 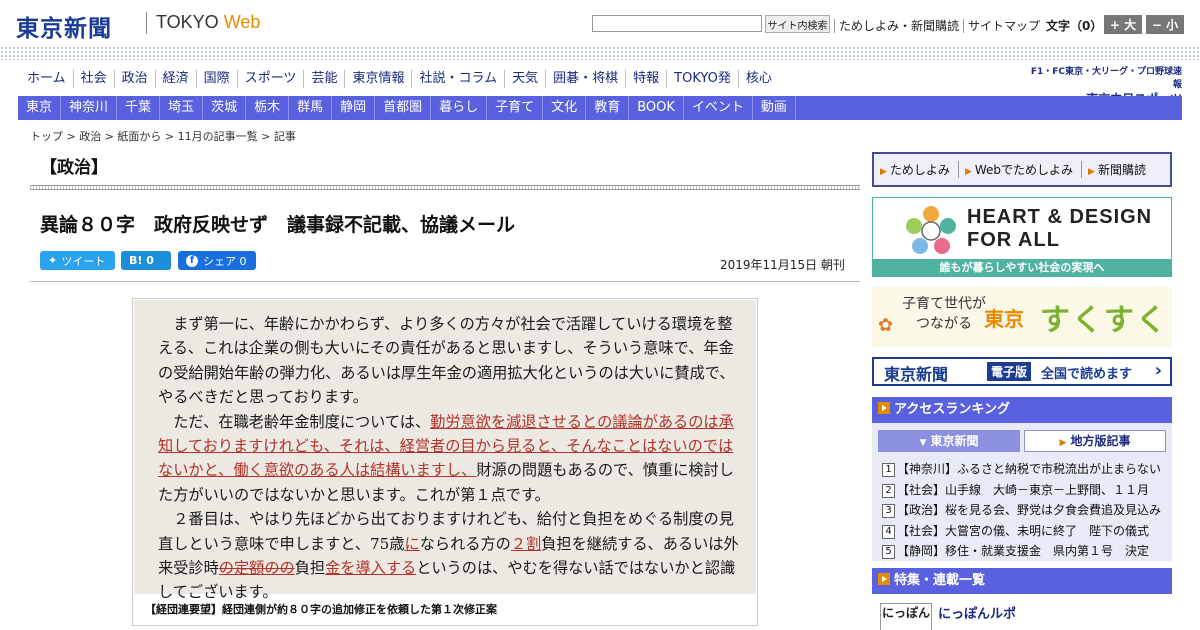 I want to click on logo-divider, so click(x=146, y=23).